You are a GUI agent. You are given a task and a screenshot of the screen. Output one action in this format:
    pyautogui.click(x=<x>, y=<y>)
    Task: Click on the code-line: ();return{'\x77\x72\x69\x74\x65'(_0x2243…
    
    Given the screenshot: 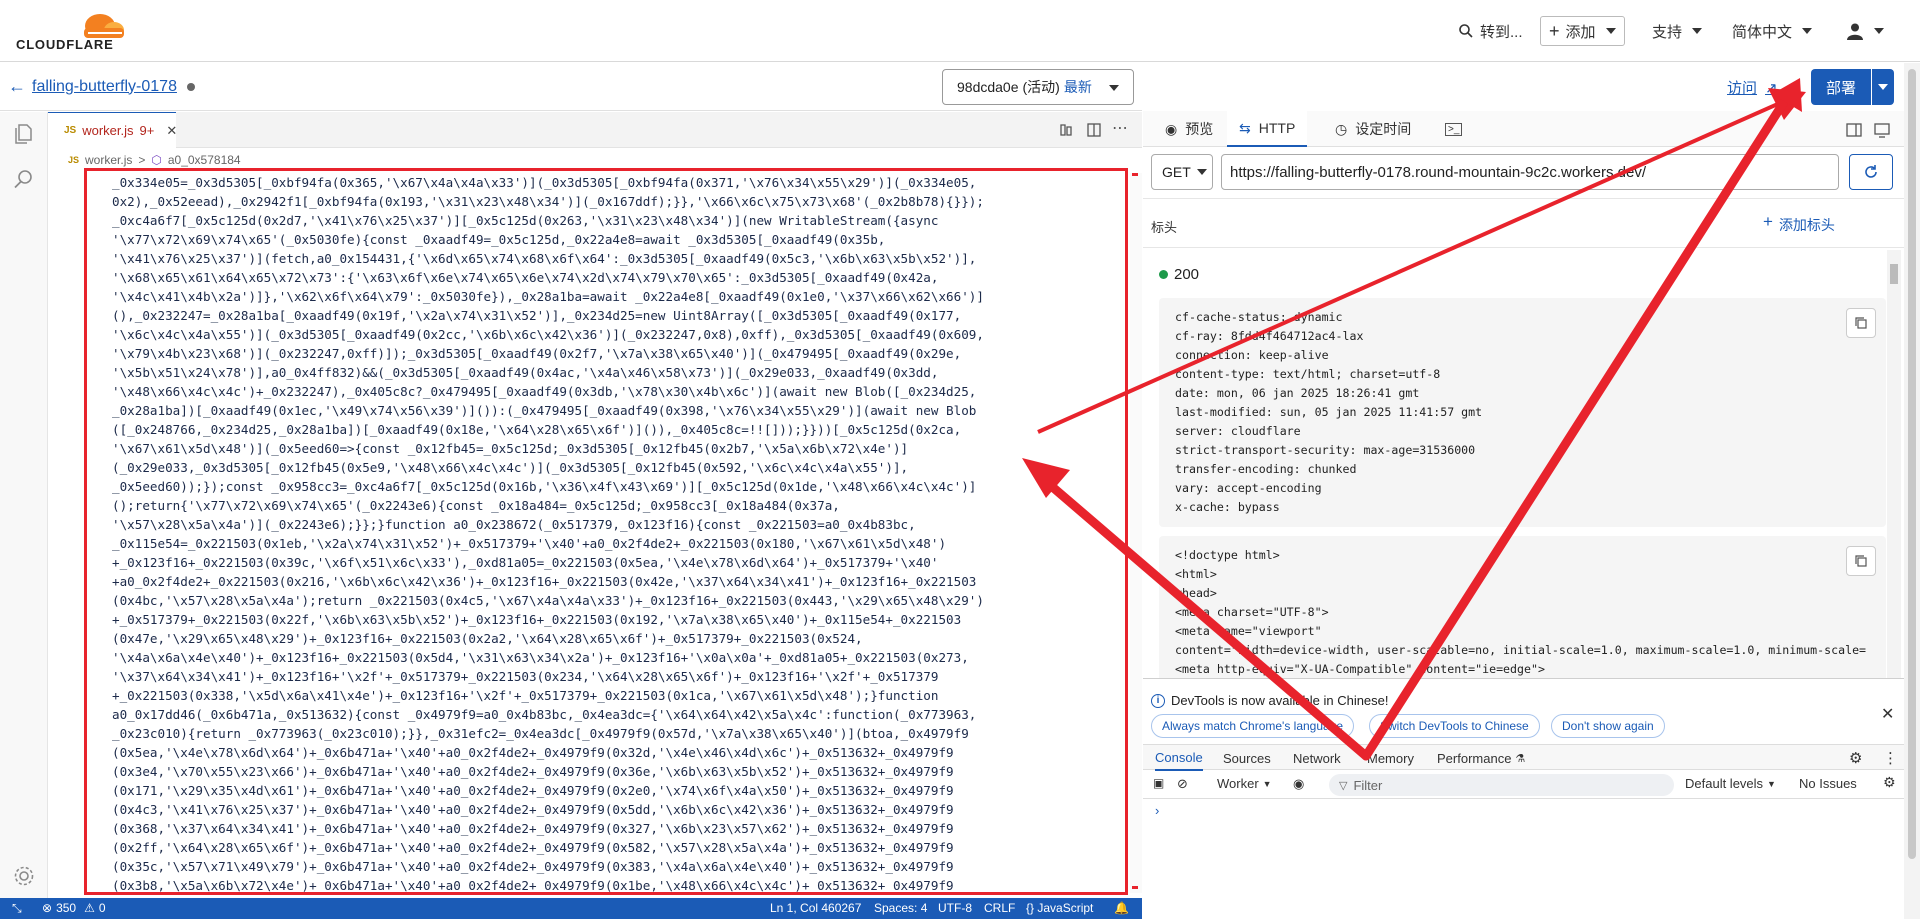 What is the action you would take?
    pyautogui.click(x=617, y=505)
    